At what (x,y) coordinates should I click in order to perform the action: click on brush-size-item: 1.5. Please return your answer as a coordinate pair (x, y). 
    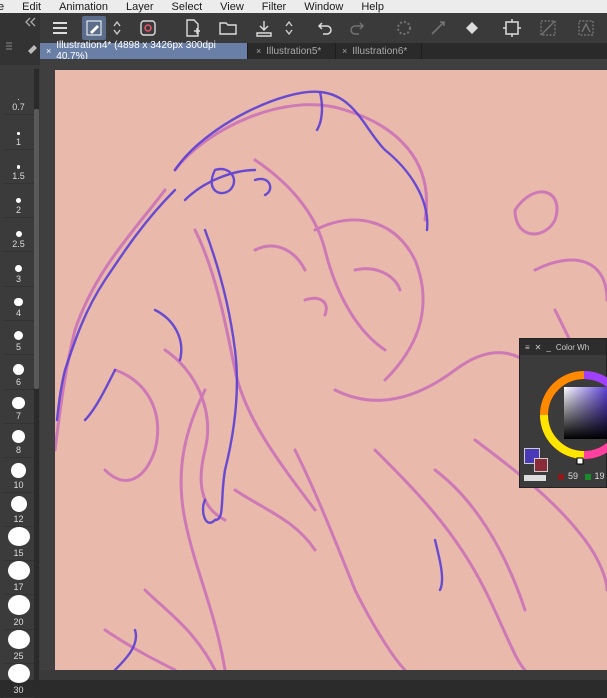
    Looking at the image, I should click on (18, 167).